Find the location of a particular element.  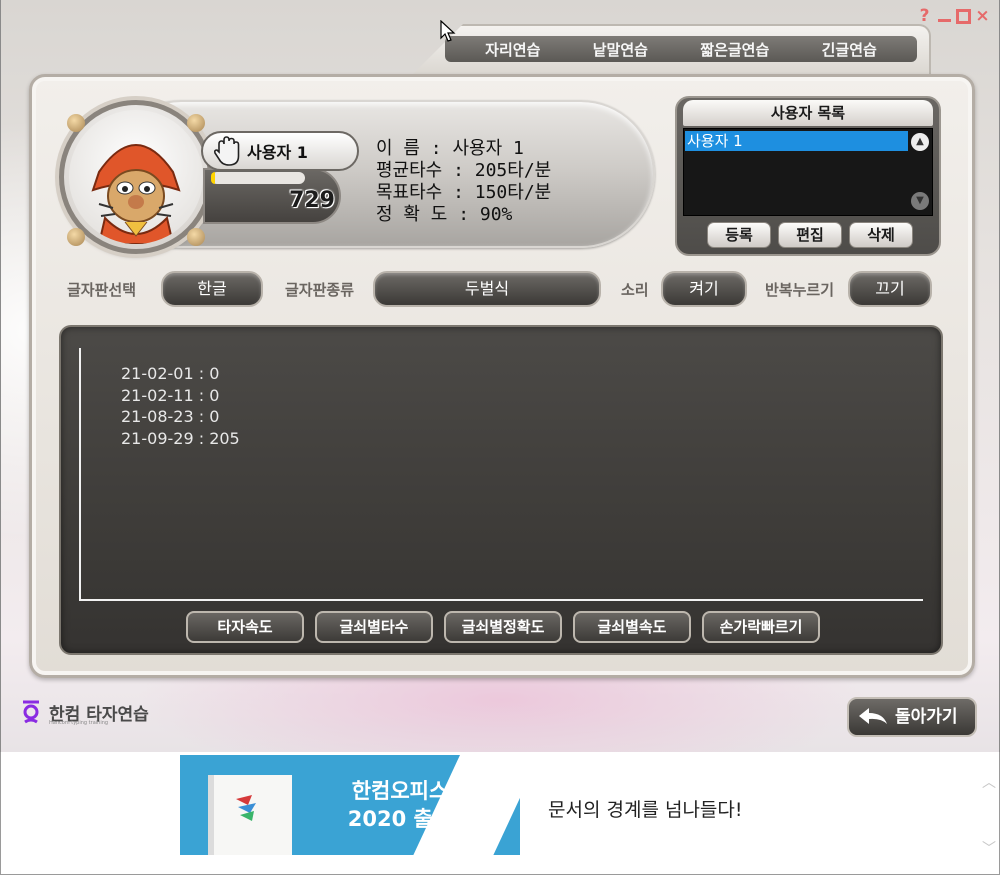

stat-target-speed: 목표타수 : 150타/분 is located at coordinates (464, 192).